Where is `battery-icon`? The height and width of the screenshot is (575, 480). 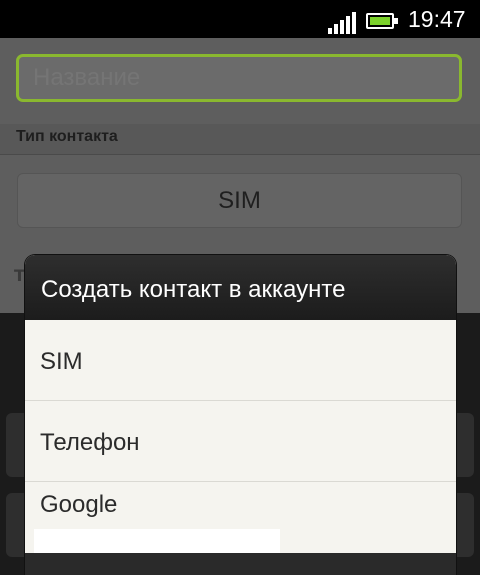 battery-icon is located at coordinates (382, 21).